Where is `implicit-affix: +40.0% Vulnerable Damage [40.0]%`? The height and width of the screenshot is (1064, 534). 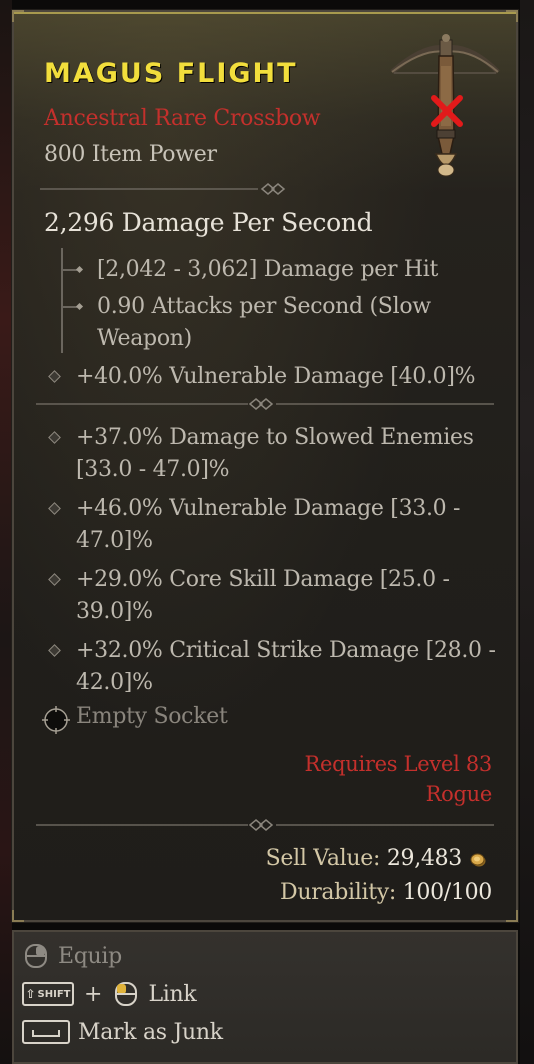 implicit-affix: +40.0% Vulnerable Damage [40.0]% is located at coordinates (276, 376).